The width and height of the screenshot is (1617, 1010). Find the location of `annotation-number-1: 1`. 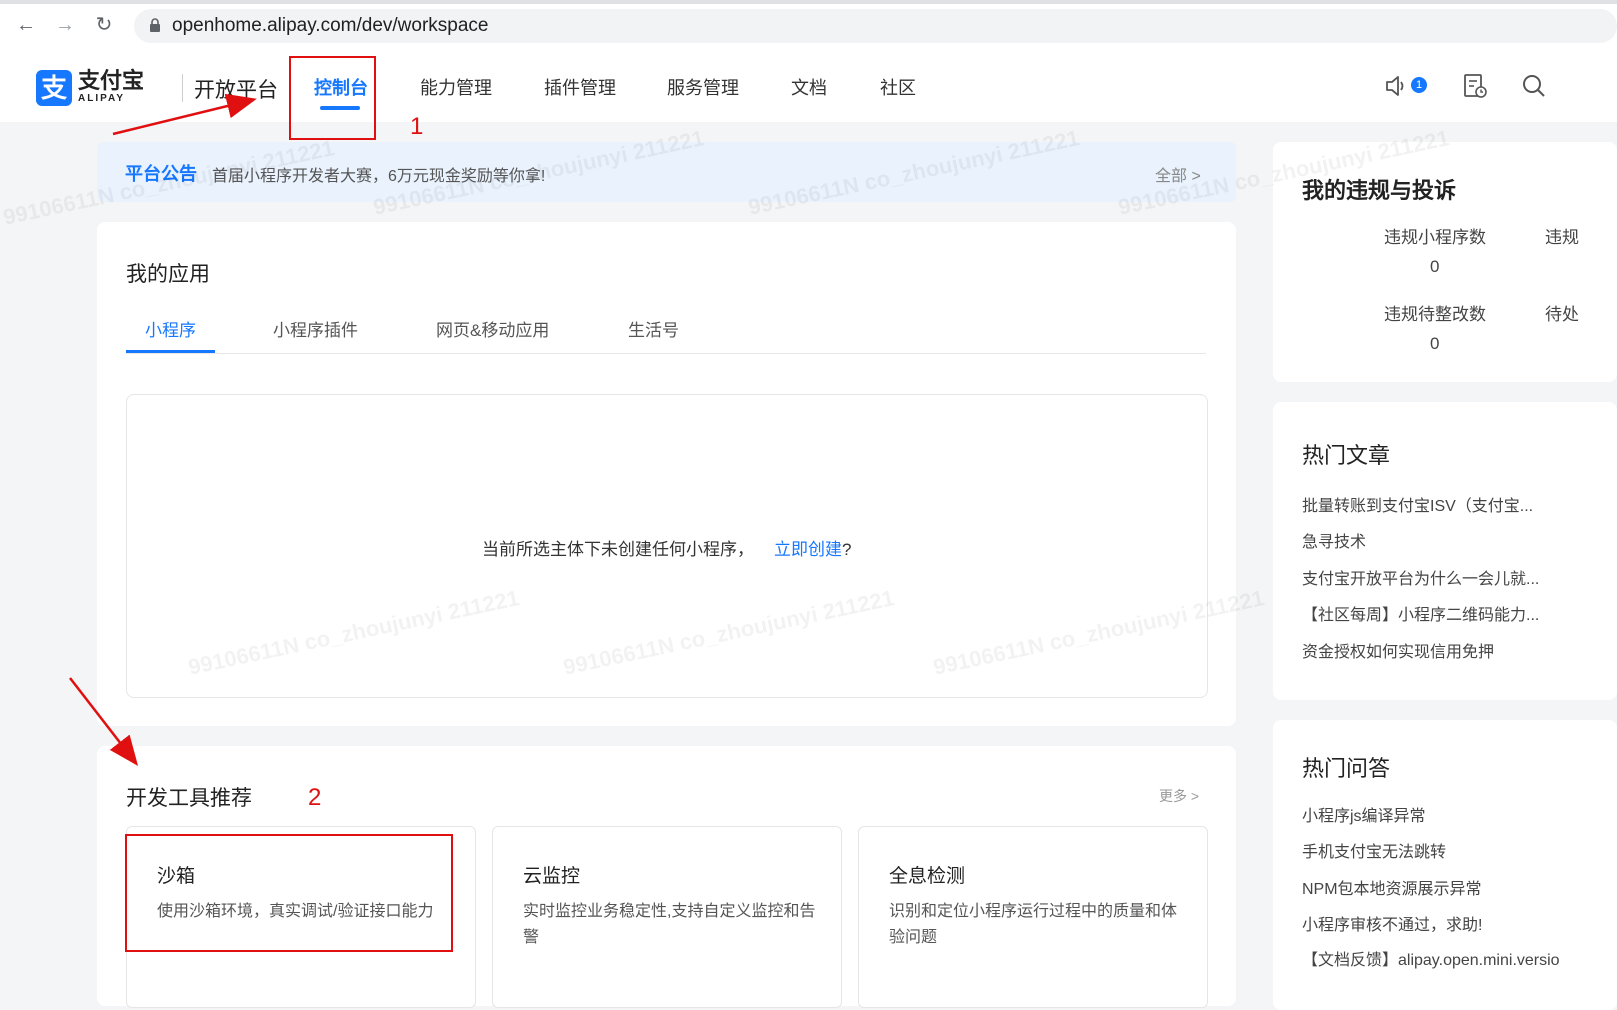

annotation-number-1: 1 is located at coordinates (417, 126).